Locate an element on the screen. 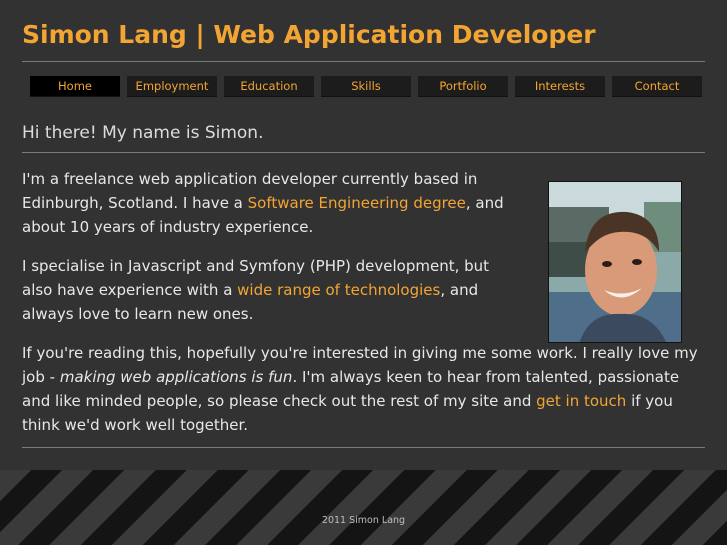  portrait-image is located at coordinates (615, 262).